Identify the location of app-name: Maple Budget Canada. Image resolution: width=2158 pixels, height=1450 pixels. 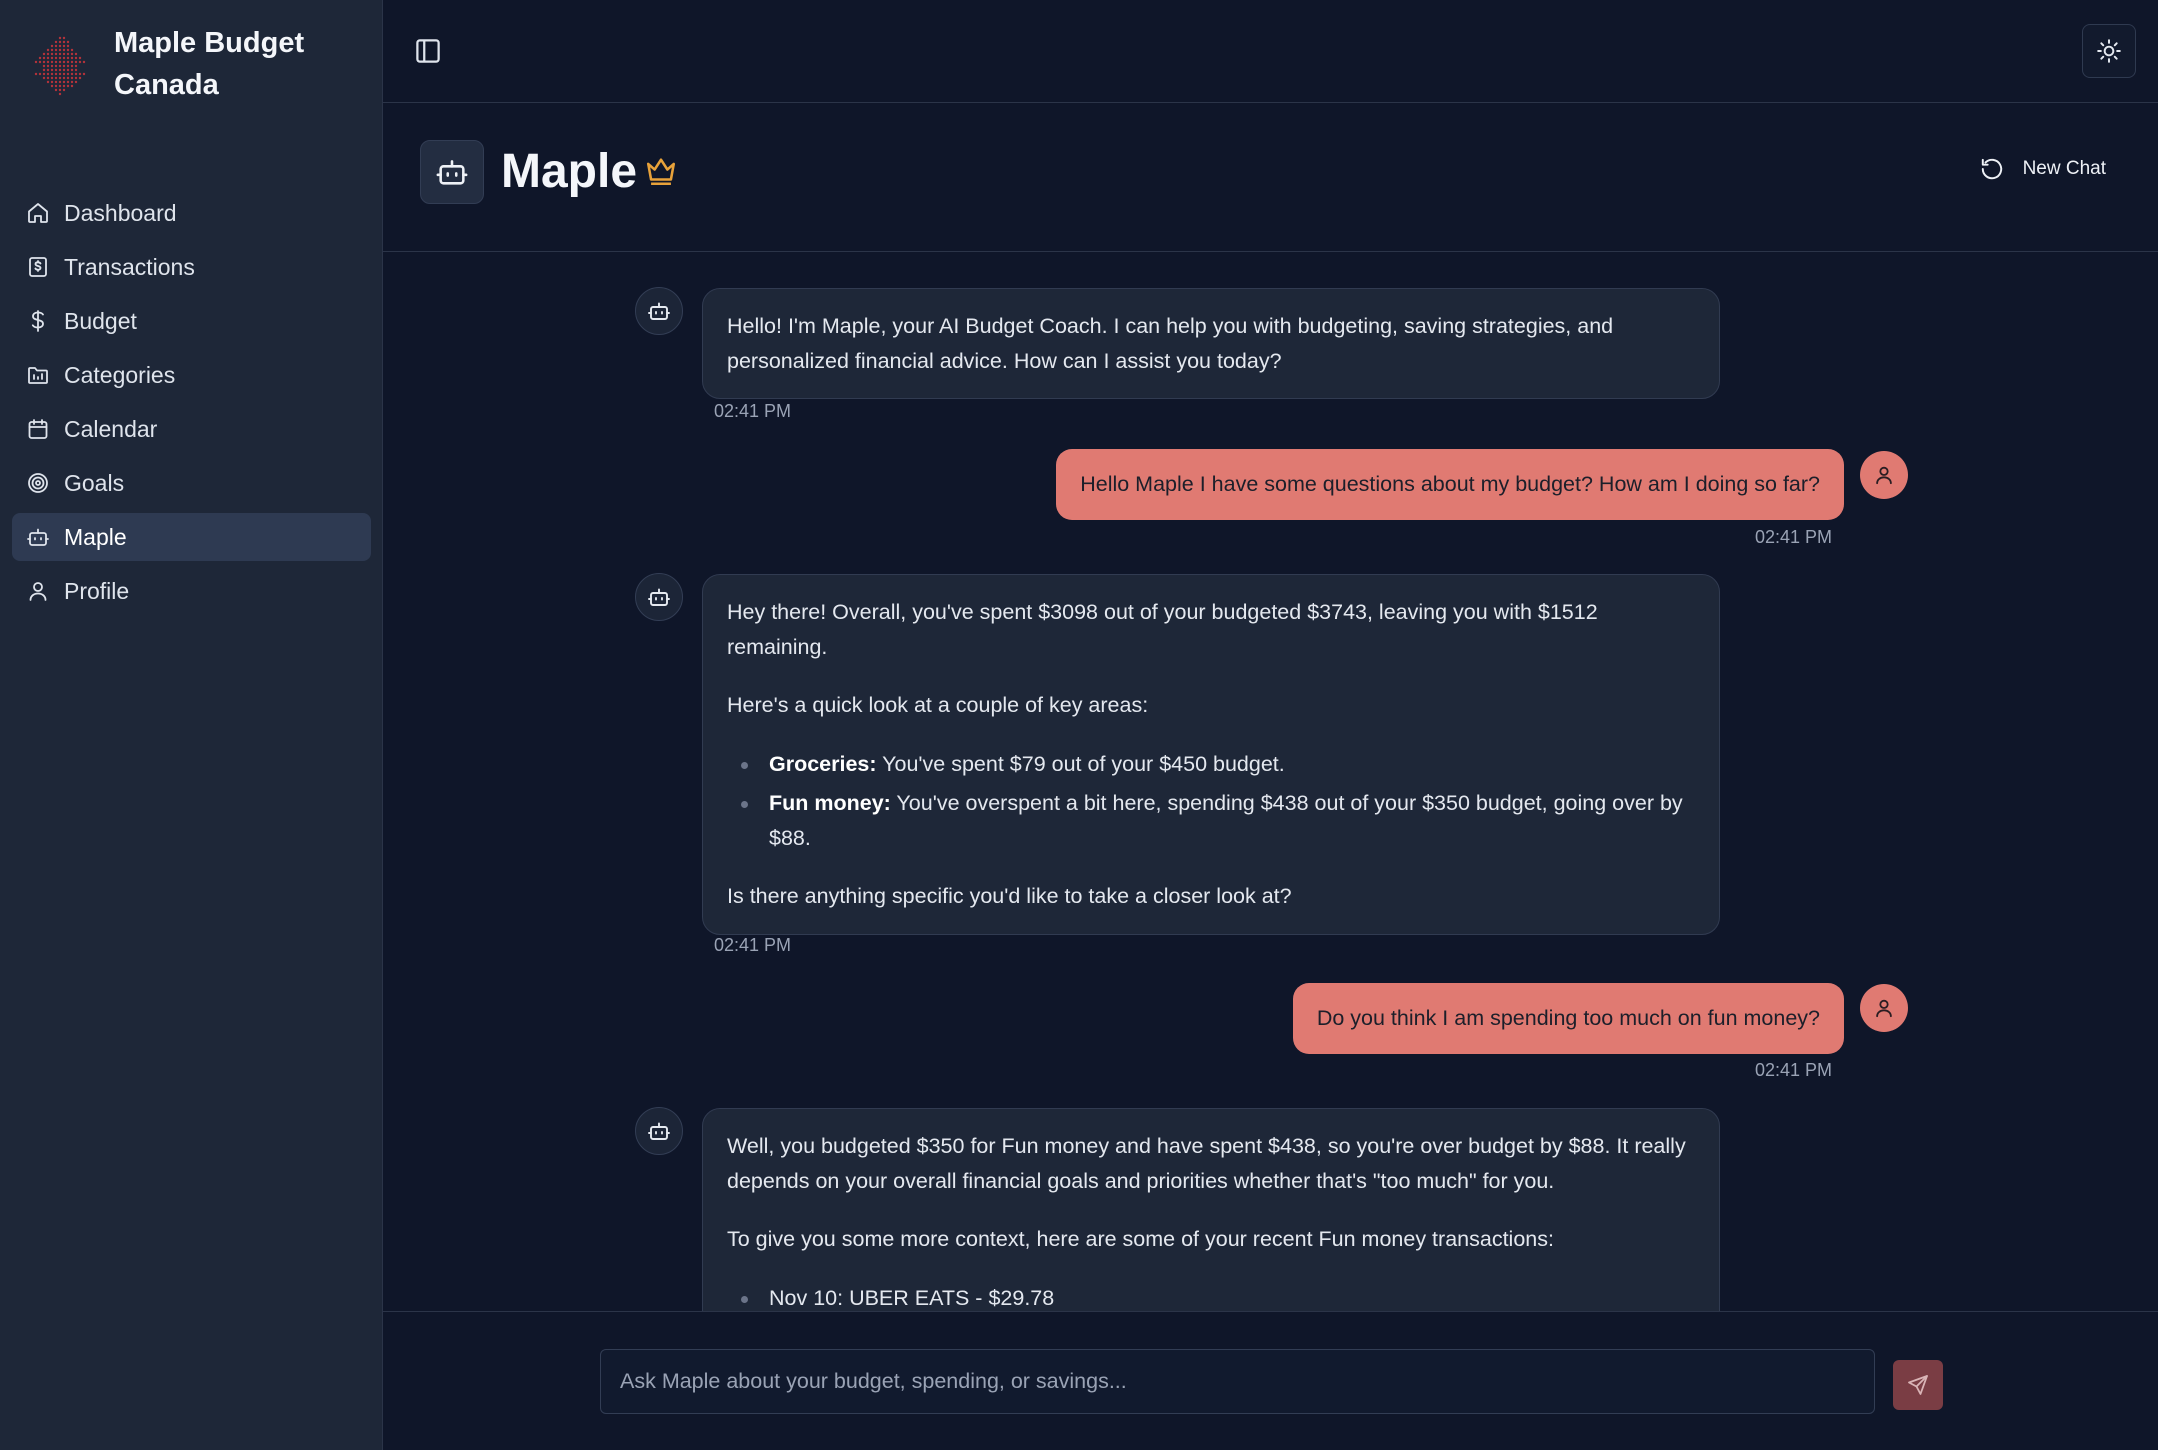
(209, 64).